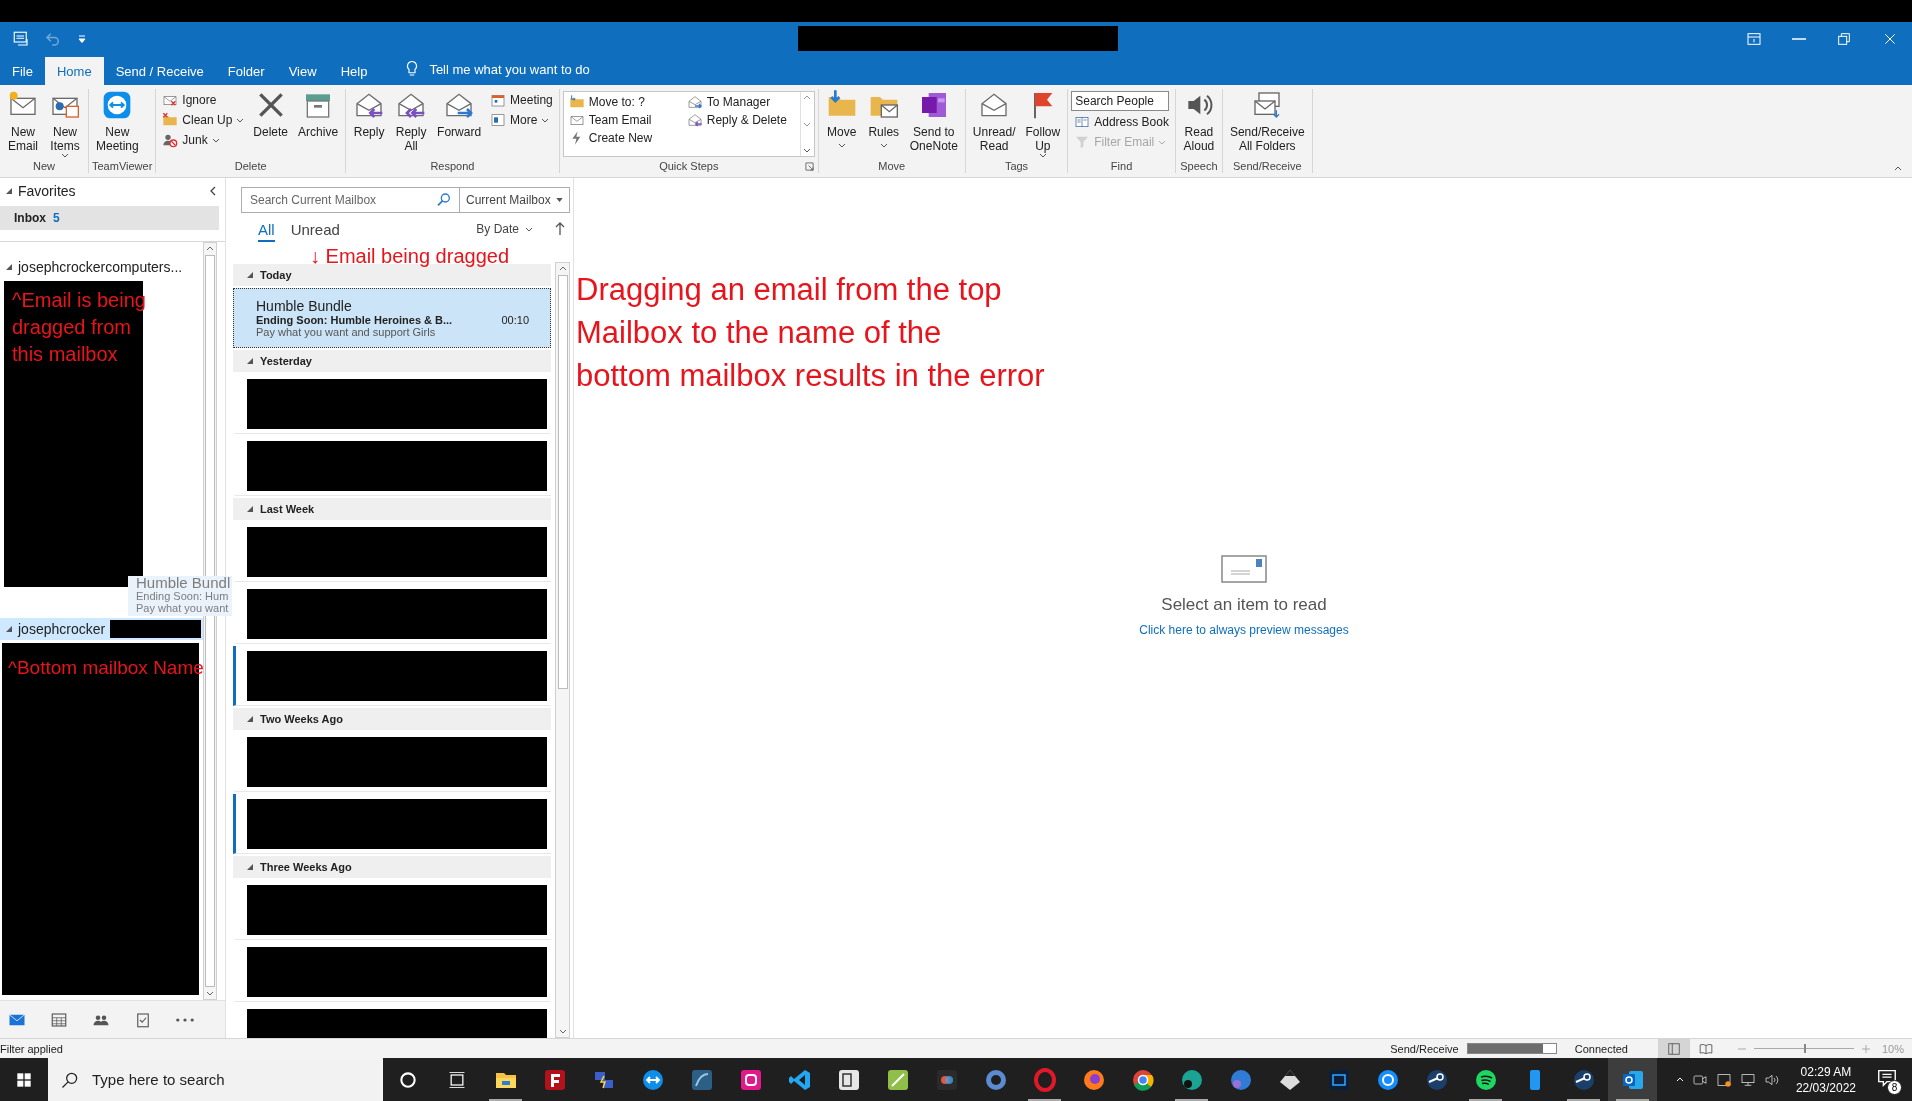 The height and width of the screenshot is (1101, 1912). Describe the element at coordinates (392, 509) in the screenshot. I see `group-header: Last Week` at that location.